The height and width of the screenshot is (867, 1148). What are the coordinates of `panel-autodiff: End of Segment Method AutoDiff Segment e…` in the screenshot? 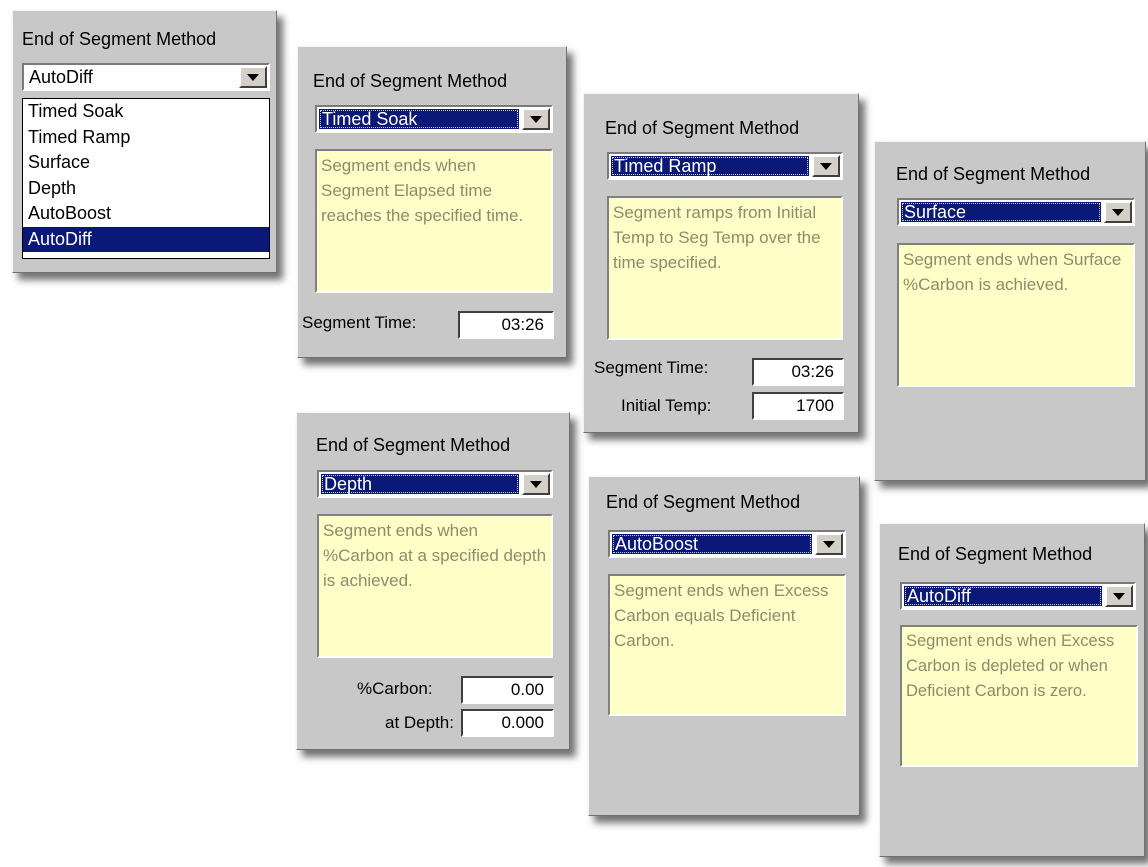 It's located at (1012, 690).